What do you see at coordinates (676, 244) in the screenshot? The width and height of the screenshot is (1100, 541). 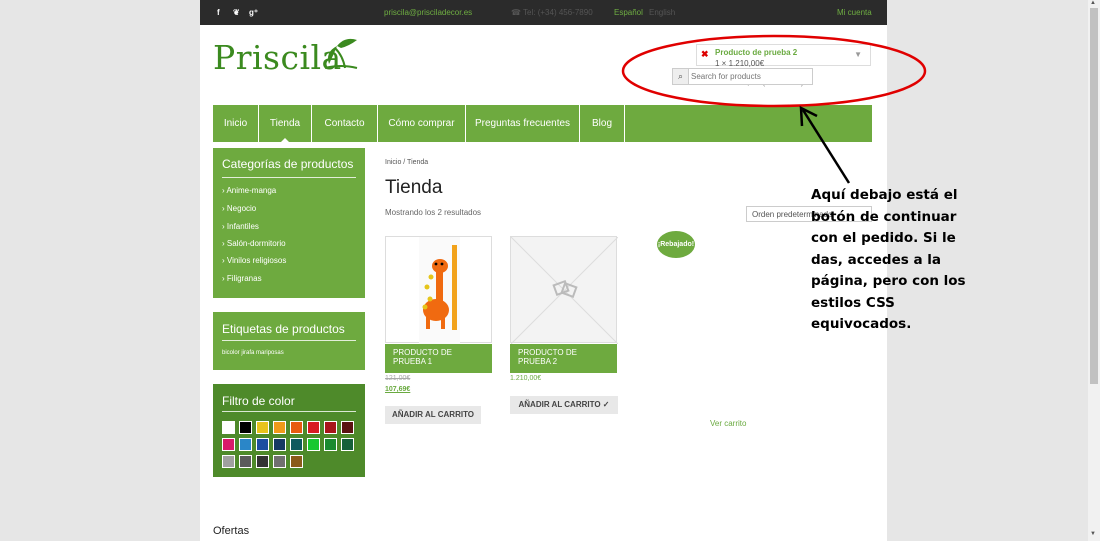 I see `sale-badge: ¡Rebajado!` at bounding box center [676, 244].